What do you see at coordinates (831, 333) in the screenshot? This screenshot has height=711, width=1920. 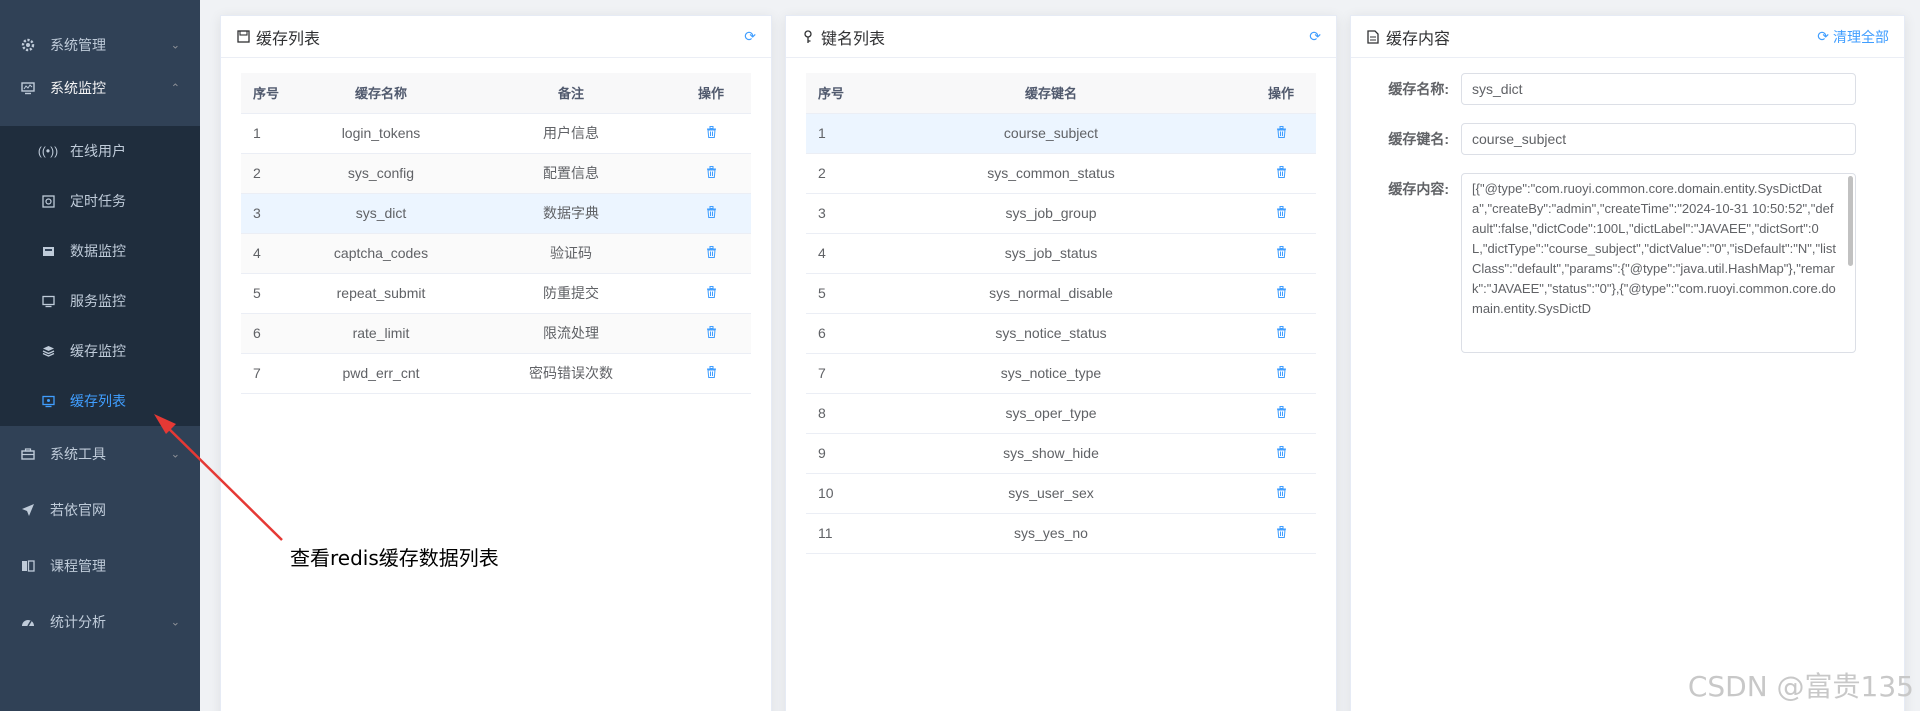 I see `cell-no: 6` at bounding box center [831, 333].